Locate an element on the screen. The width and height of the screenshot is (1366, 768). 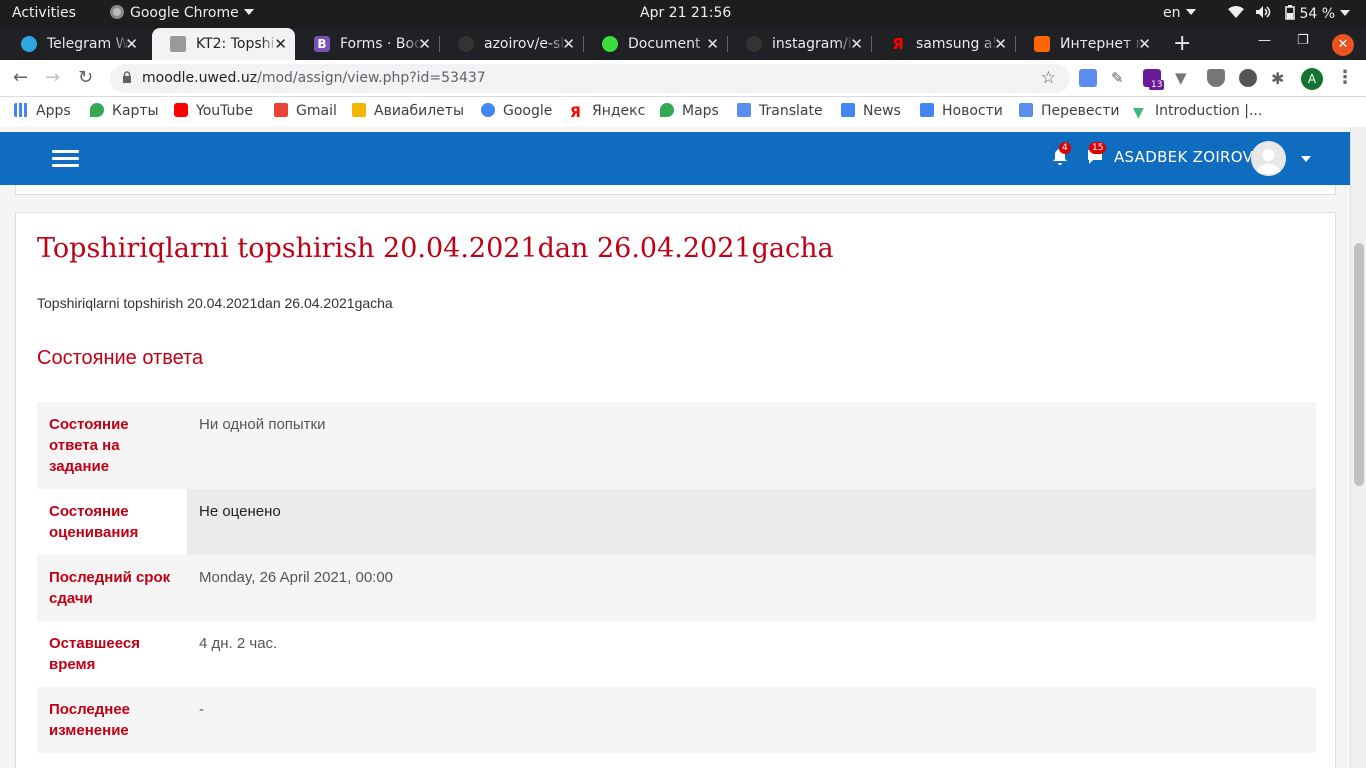
row-value: Не оценено is located at coordinates (751, 522).